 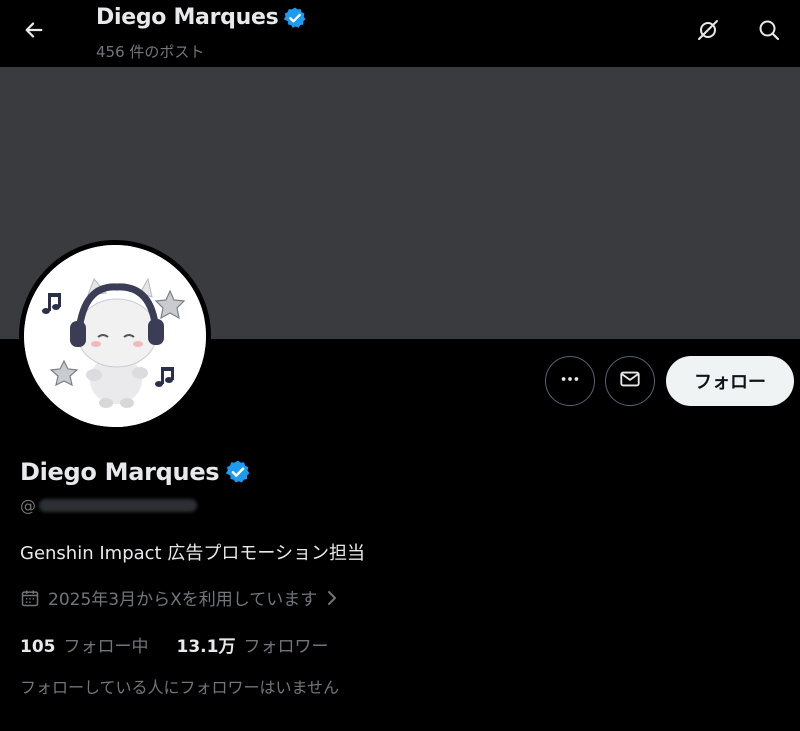 I want to click on back-arrow-icon, so click(x=34, y=32).